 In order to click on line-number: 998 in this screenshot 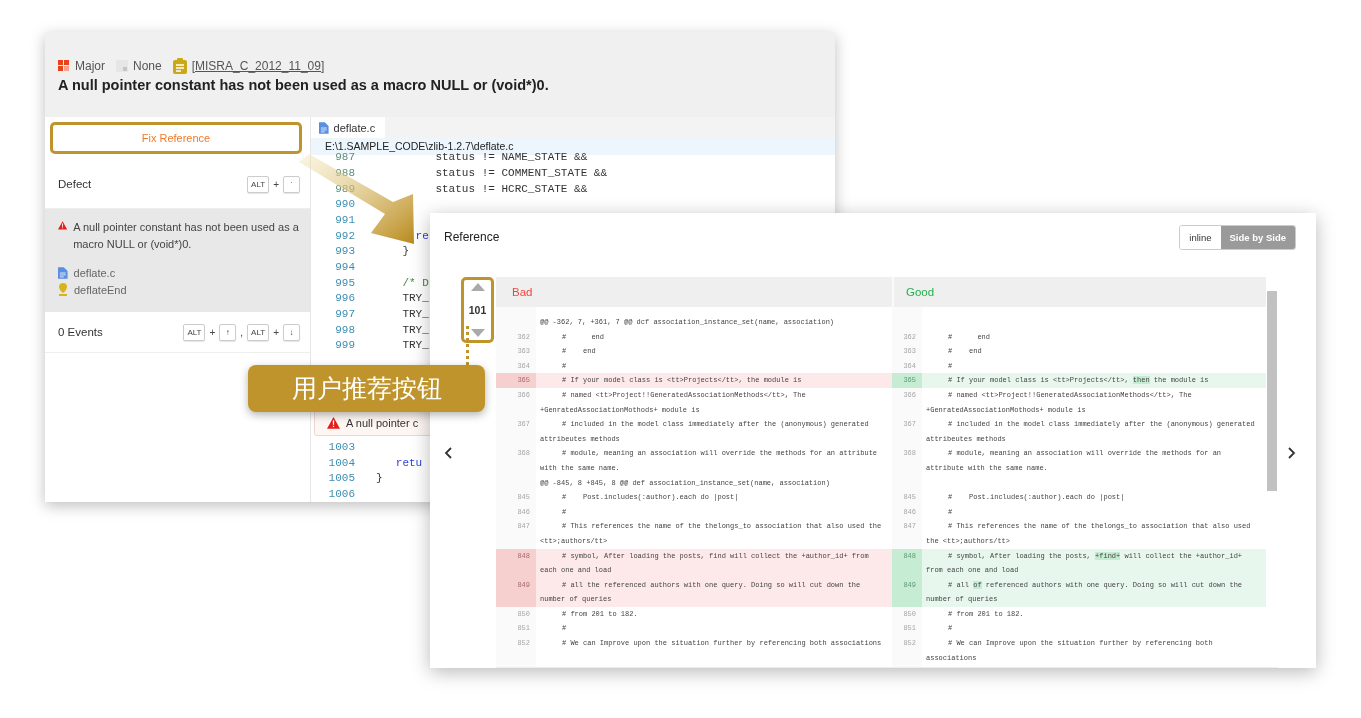, I will do `click(344, 329)`.